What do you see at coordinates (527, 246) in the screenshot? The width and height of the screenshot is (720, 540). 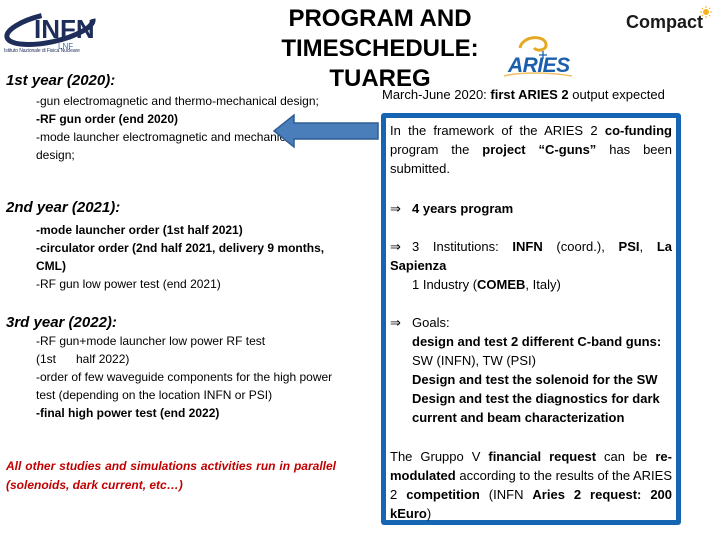 I see `institution-infn: INFN` at bounding box center [527, 246].